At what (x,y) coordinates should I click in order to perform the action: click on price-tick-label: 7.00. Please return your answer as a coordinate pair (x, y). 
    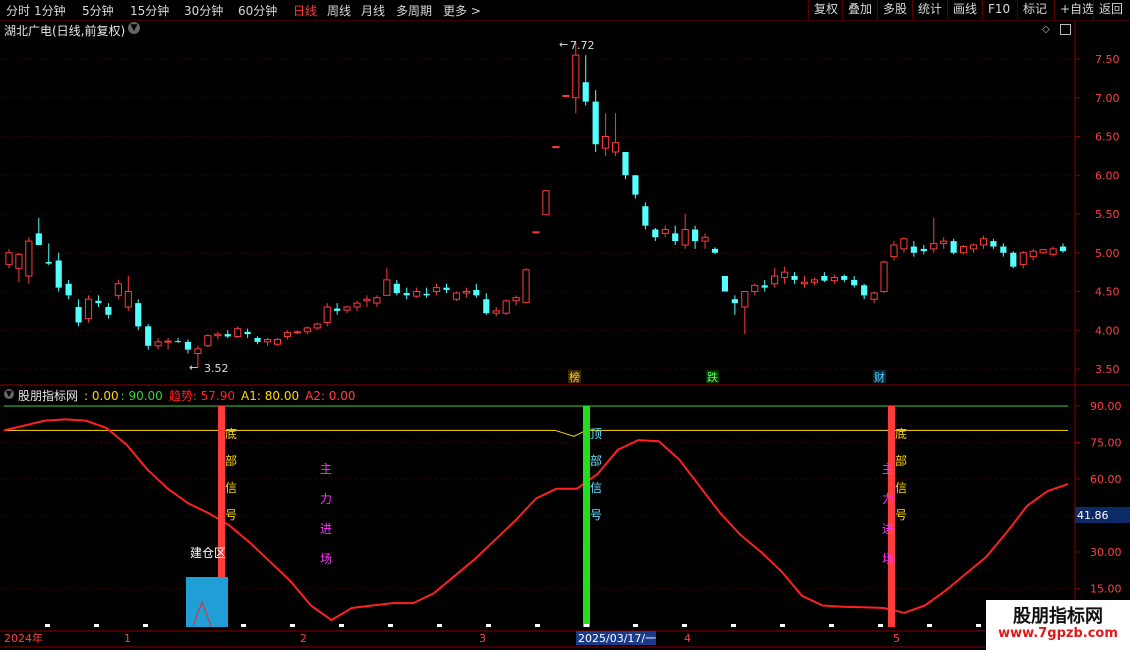
    Looking at the image, I should click on (1107, 98).